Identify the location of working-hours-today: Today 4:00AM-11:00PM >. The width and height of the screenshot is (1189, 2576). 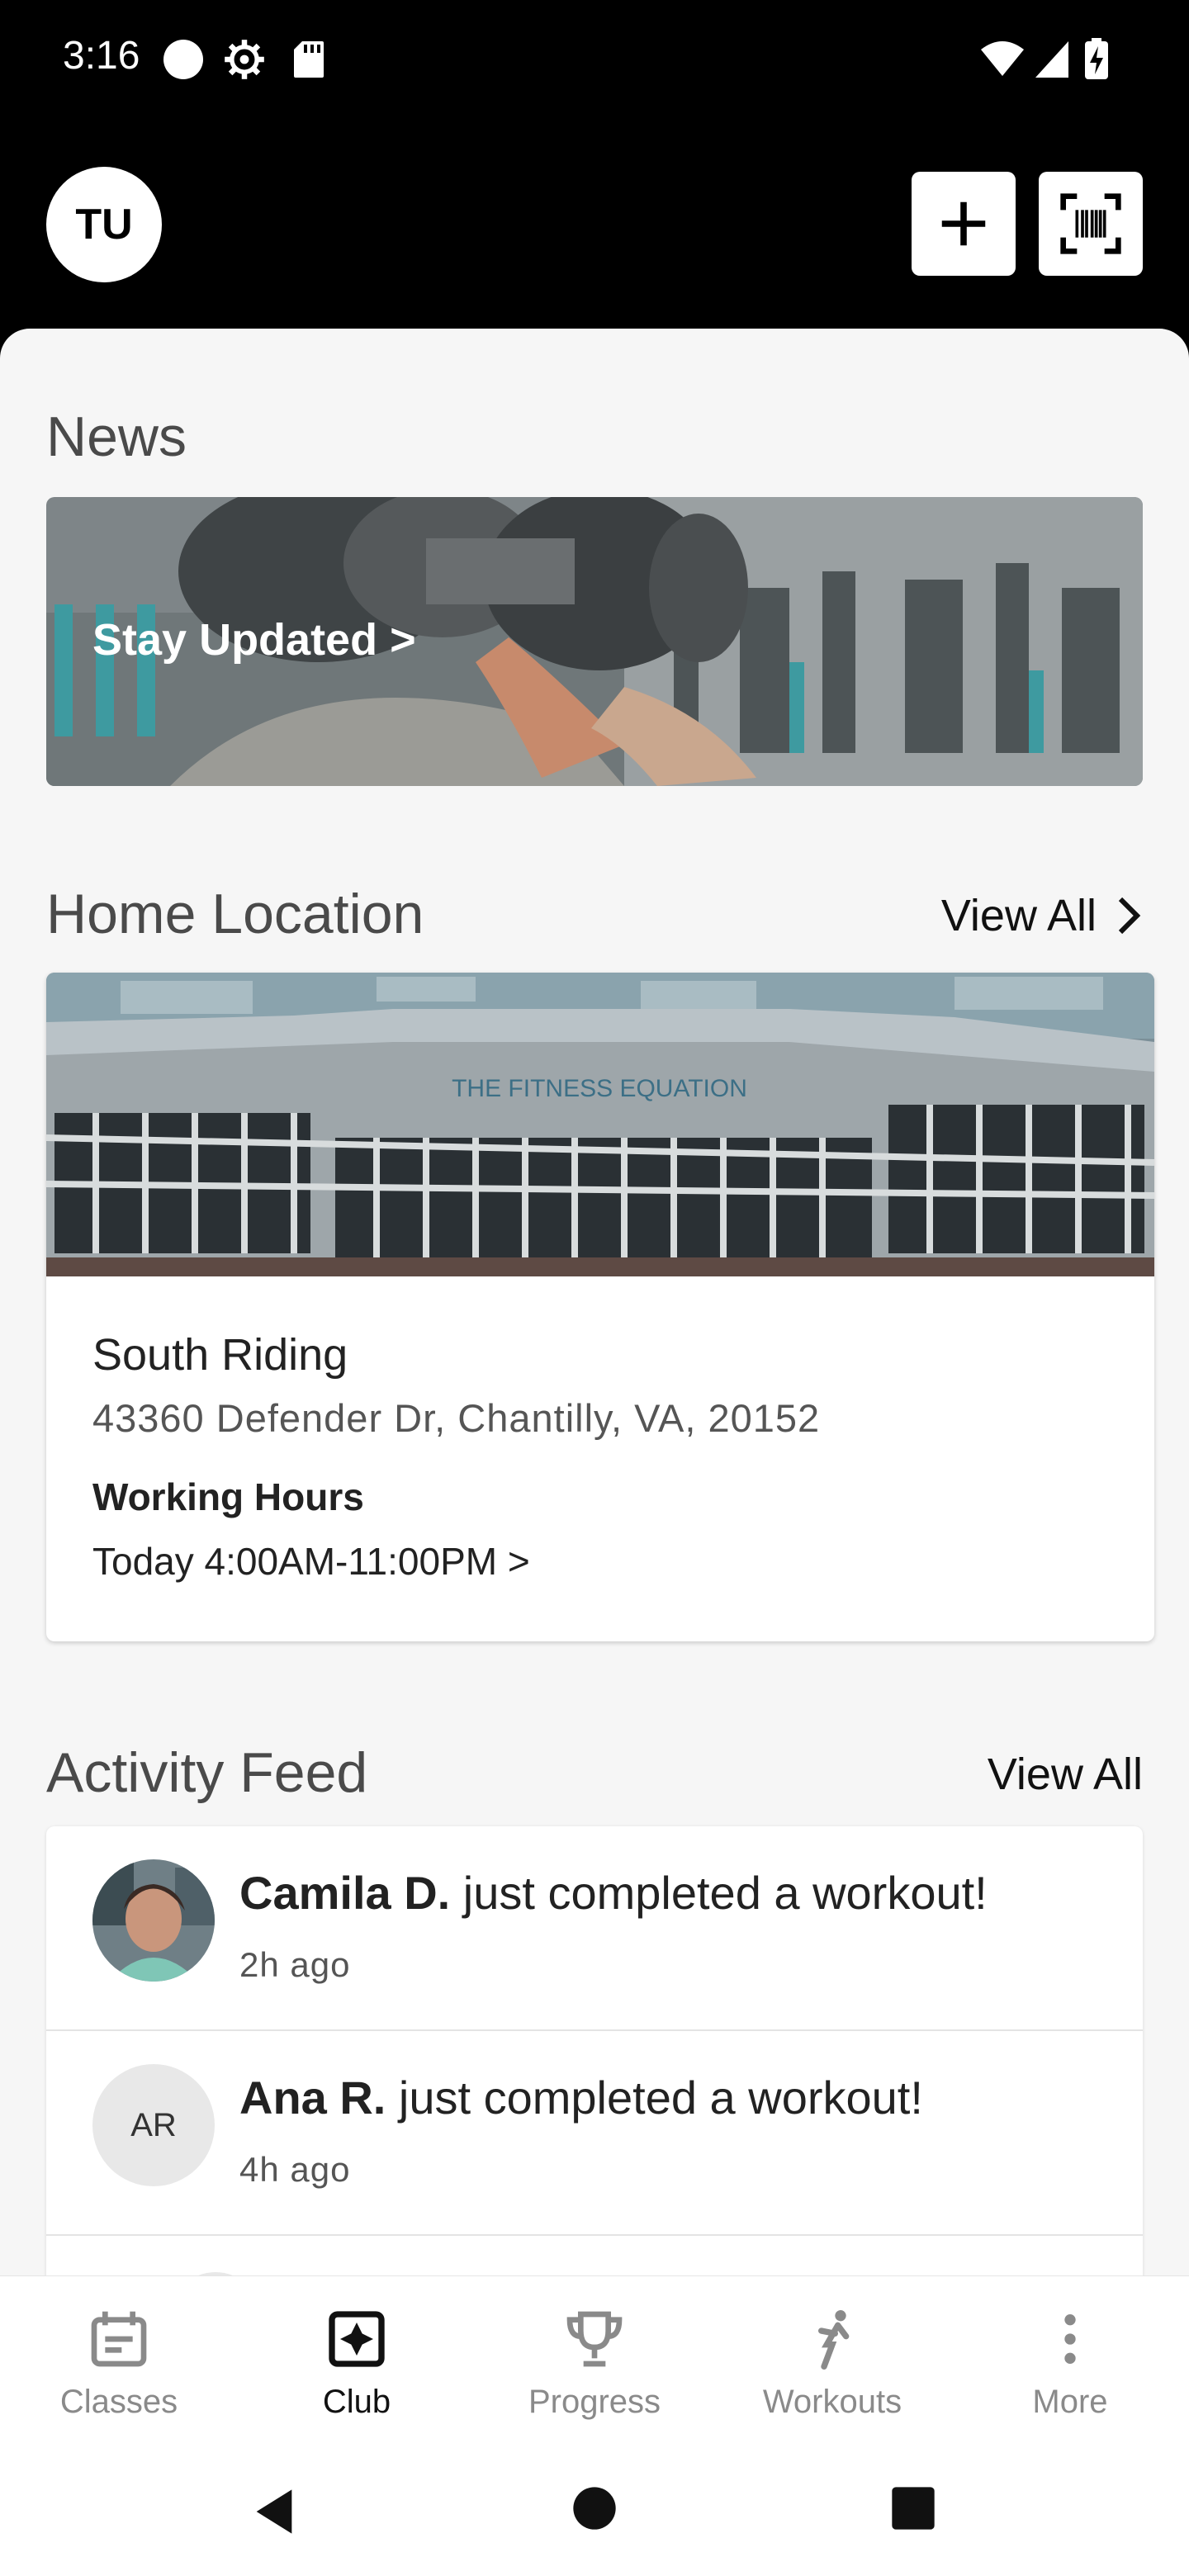
(311, 1561).